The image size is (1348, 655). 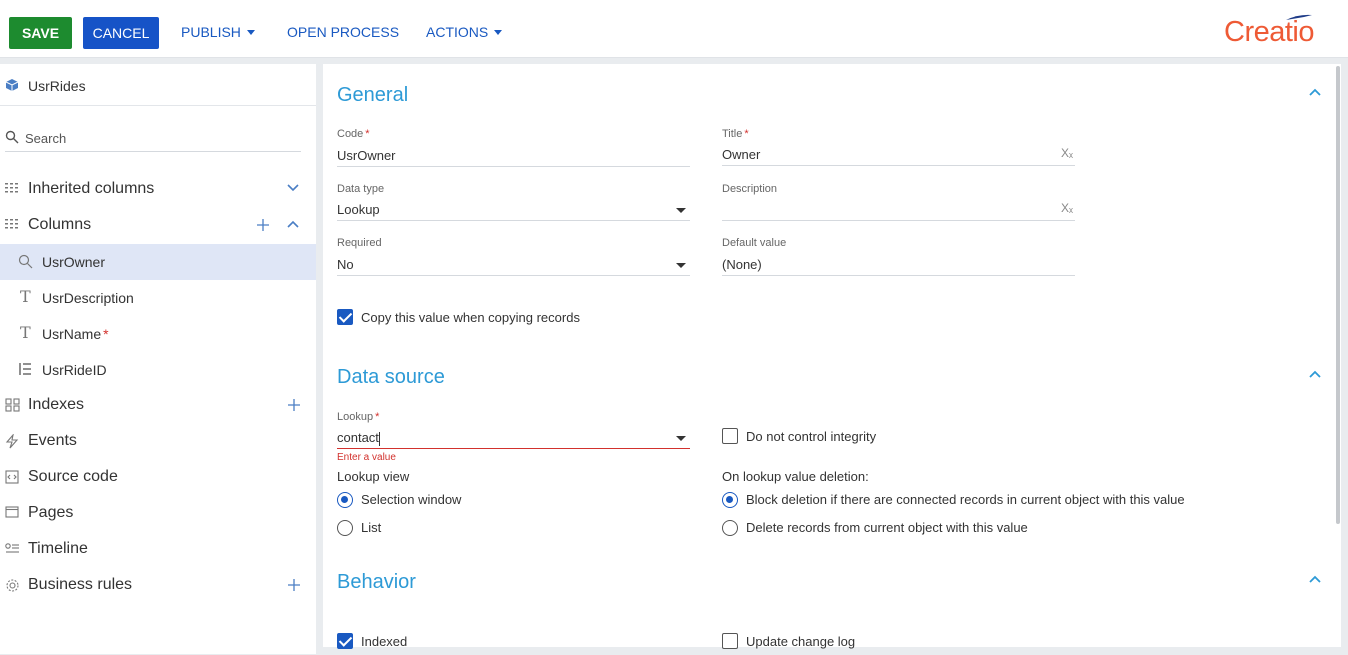 What do you see at coordinates (898, 155) in the screenshot?
I see `title-field: Owner Xₓ` at bounding box center [898, 155].